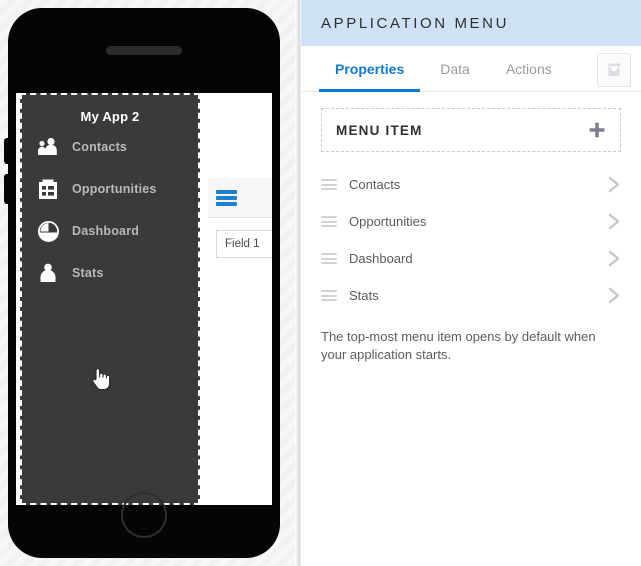  What do you see at coordinates (144, 50) in the screenshot?
I see `phone-speaker` at bounding box center [144, 50].